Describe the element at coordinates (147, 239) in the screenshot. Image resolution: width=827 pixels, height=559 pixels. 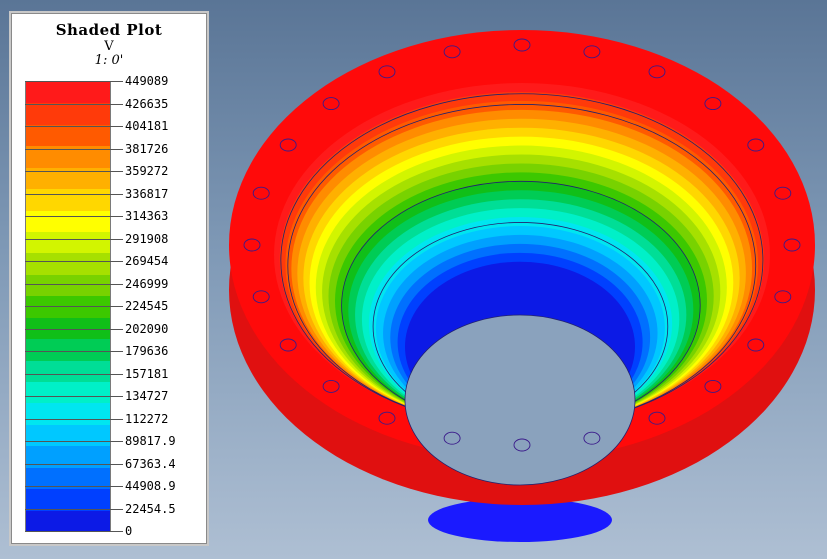
I see `legend-tick-label: 291908` at that location.